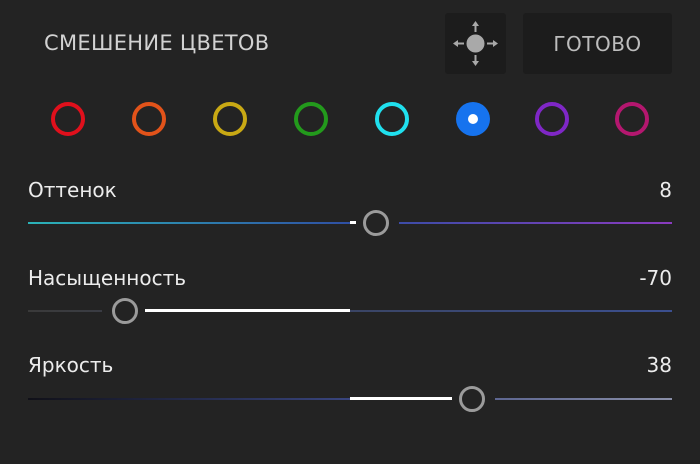  Describe the element at coordinates (157, 43) in the screenshot. I see `page-title: СМЕШЕНИЕ ЦВЕТОВ` at that location.